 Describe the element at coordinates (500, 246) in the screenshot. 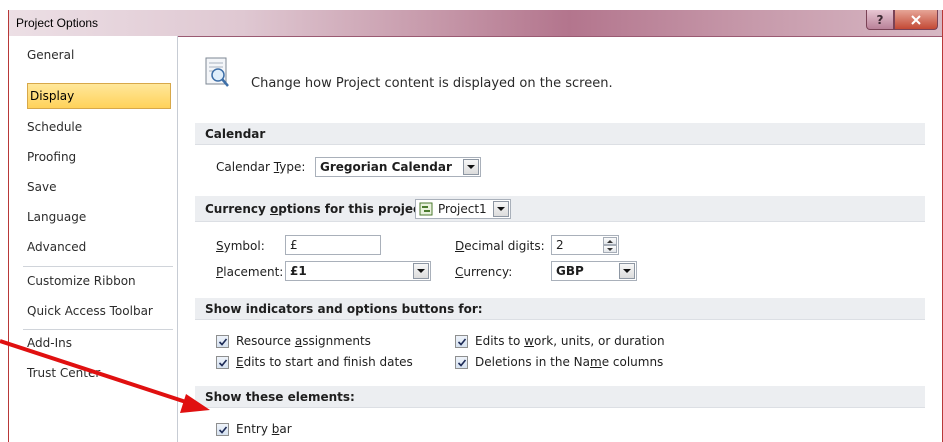

I see `decimal-digits-label: Decimal digits:` at that location.